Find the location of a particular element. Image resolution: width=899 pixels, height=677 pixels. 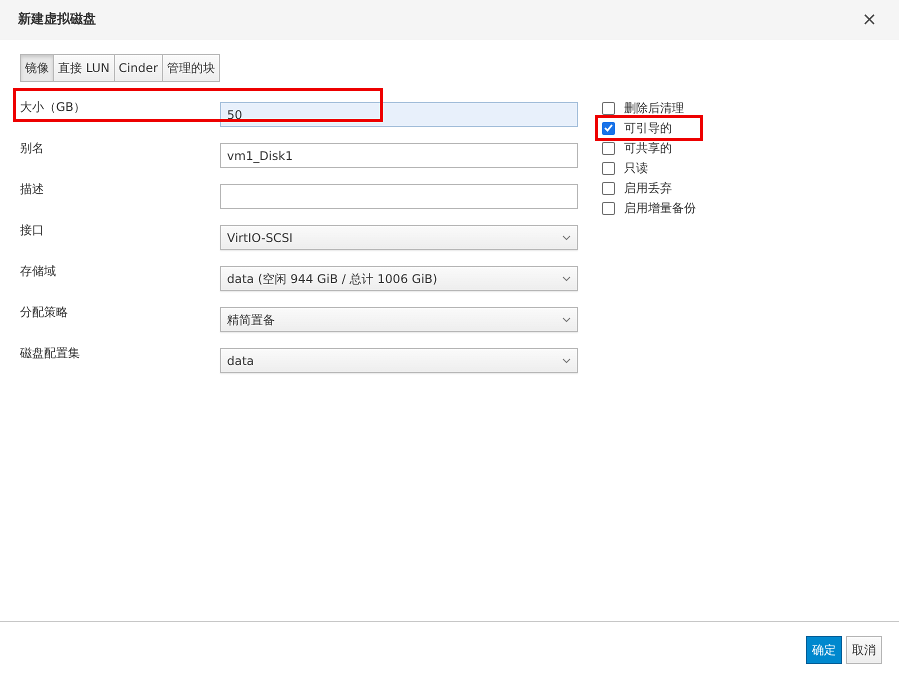

field-label: 描述 is located at coordinates (32, 189).